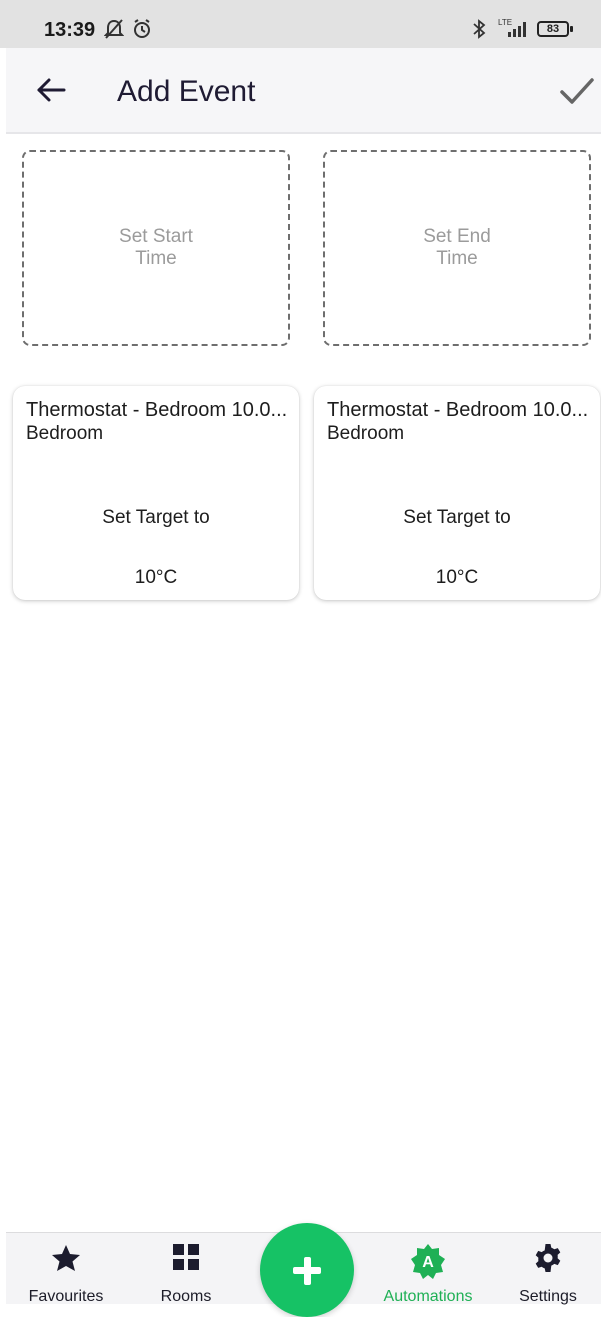 The image size is (601, 1317). I want to click on nav-rooms-label: Rooms, so click(186, 1296).